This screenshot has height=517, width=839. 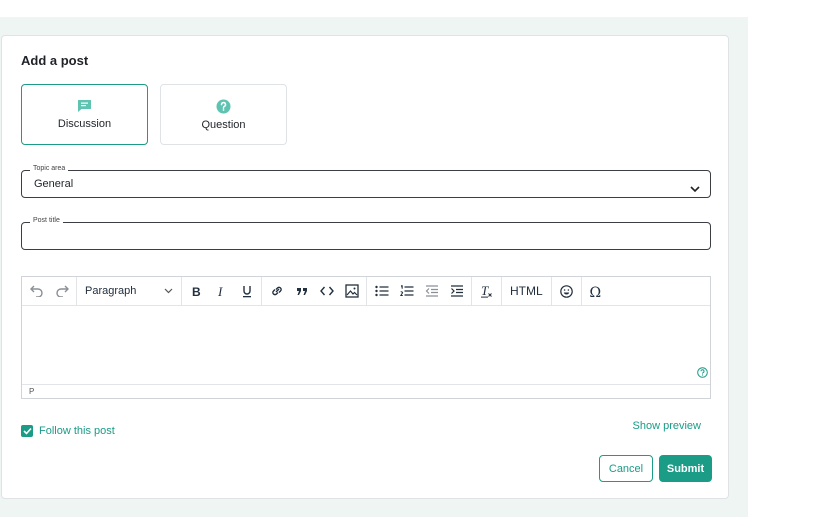 I want to click on emoji-group, so click(x=567, y=291).